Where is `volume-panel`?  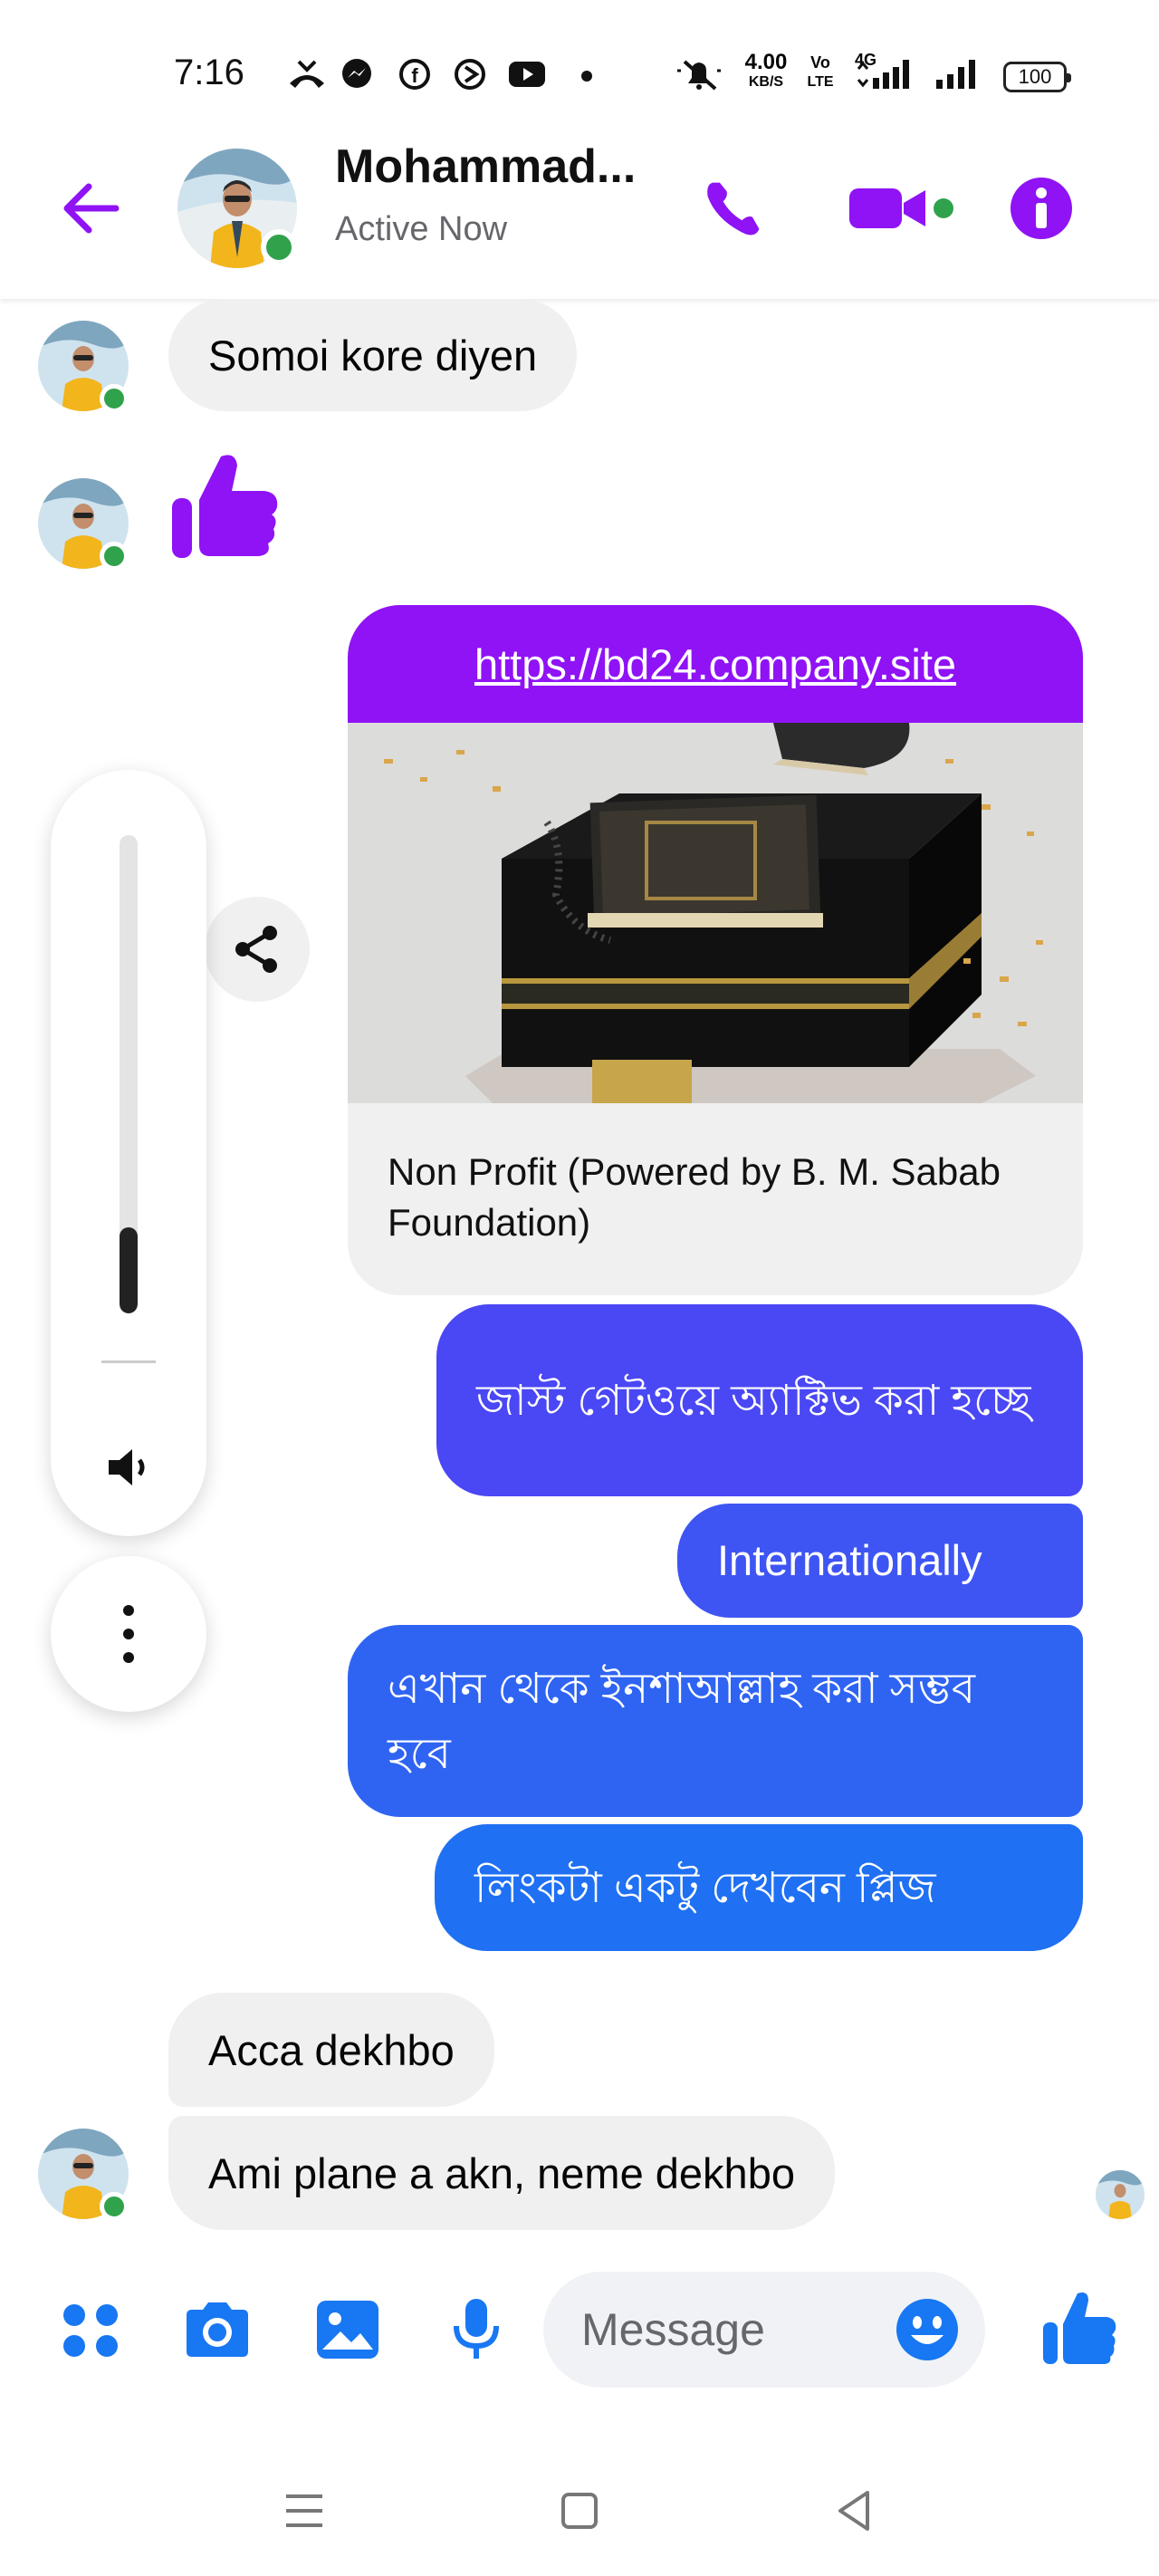 volume-panel is located at coordinates (128, 1153).